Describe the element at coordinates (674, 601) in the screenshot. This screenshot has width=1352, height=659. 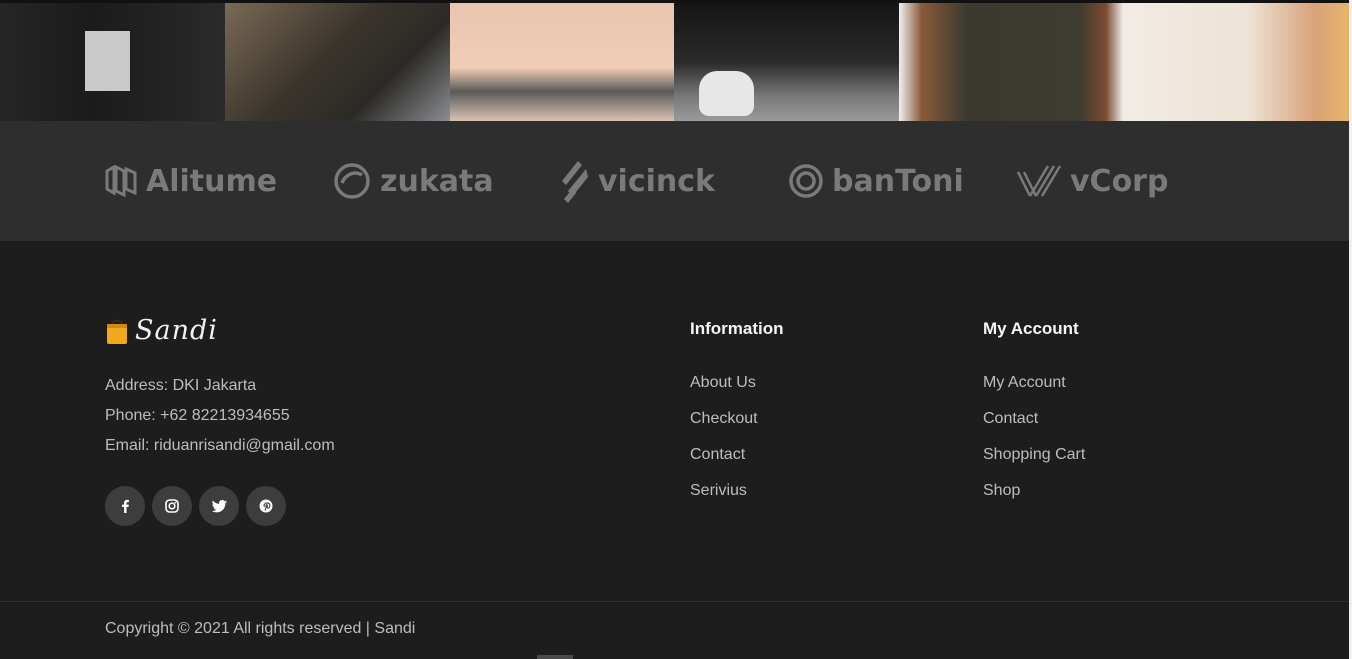
I see `footer-divider` at that location.